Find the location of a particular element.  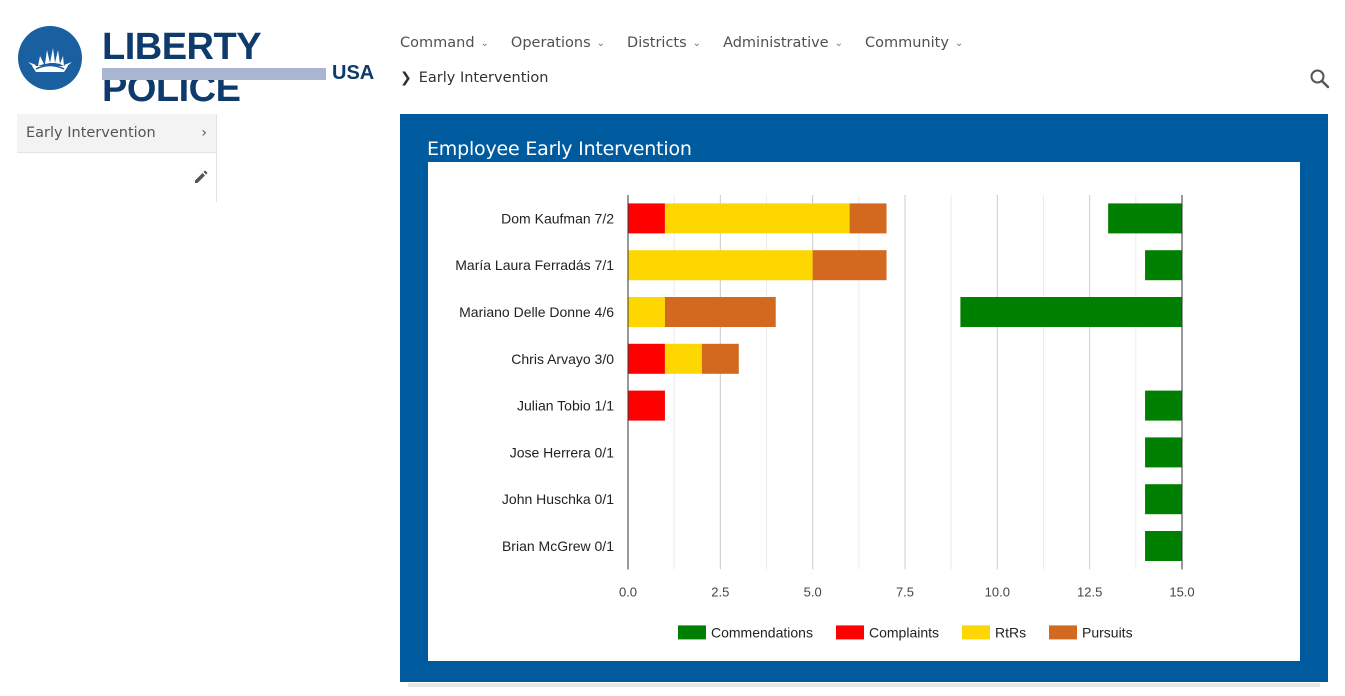

chevron-right-icon: › is located at coordinates (204, 133).